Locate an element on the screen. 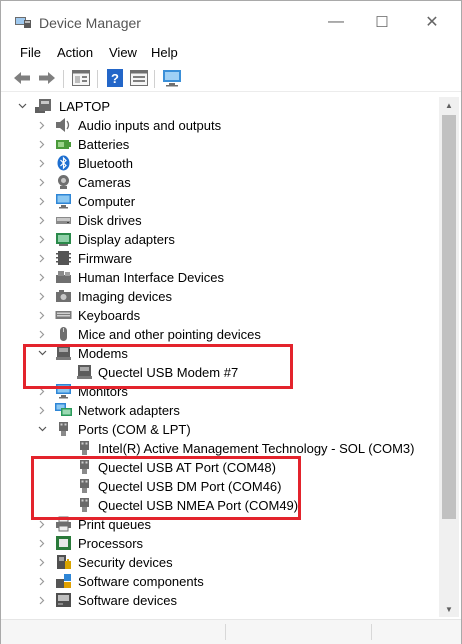 The image size is (462, 644). tree-item-label: Keyboards is located at coordinates (109, 315).